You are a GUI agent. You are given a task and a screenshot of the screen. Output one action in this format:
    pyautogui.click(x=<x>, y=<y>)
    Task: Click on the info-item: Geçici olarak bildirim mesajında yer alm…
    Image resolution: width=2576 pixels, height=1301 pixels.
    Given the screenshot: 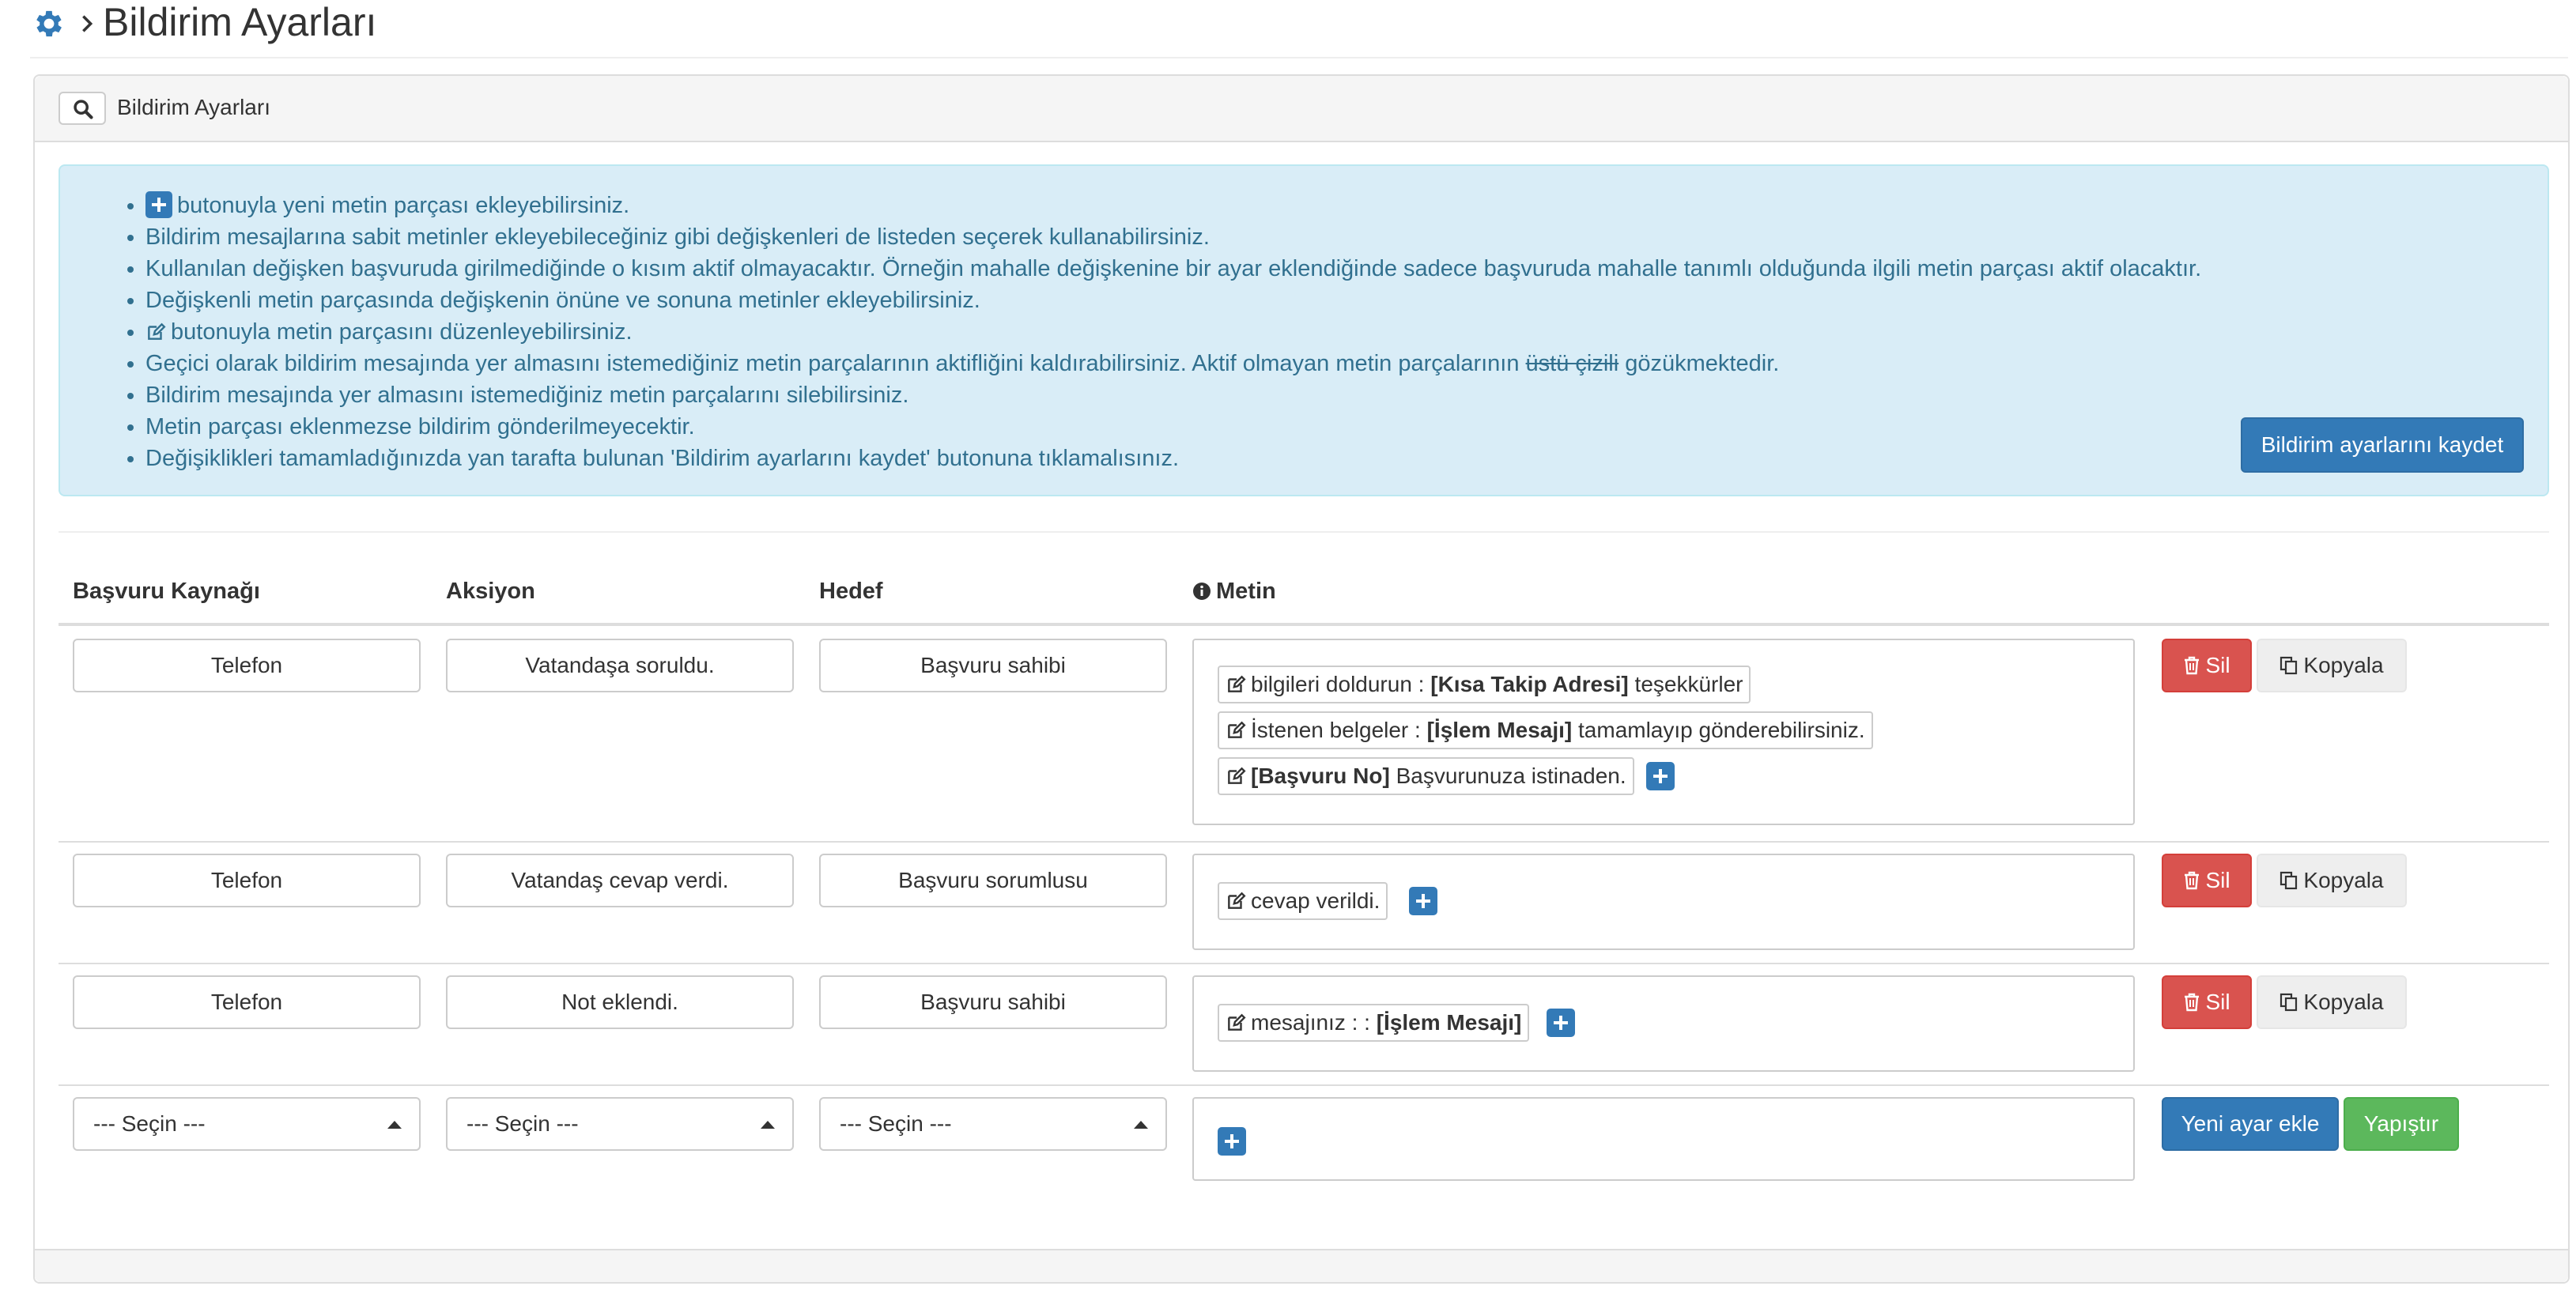 What is the action you would take?
    pyautogui.click(x=1173, y=363)
    